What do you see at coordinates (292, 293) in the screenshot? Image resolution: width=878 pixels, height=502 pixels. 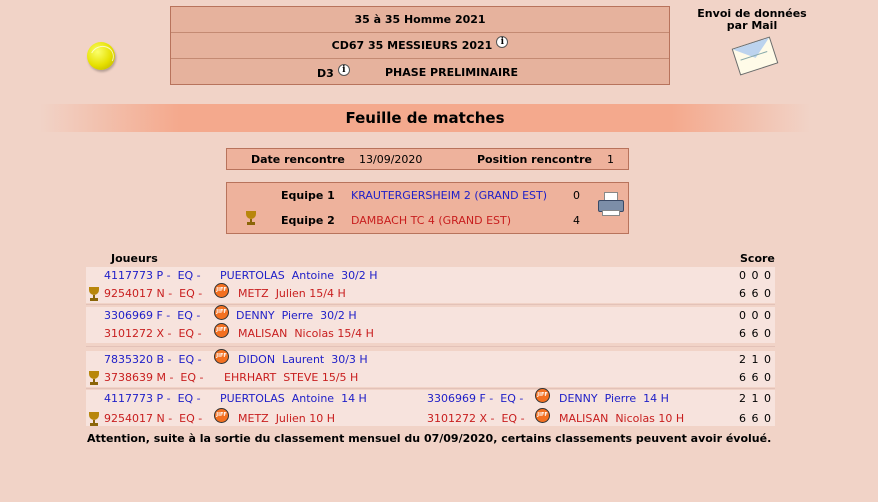 I see `player-name: METZ Julien 15/4 H` at bounding box center [292, 293].